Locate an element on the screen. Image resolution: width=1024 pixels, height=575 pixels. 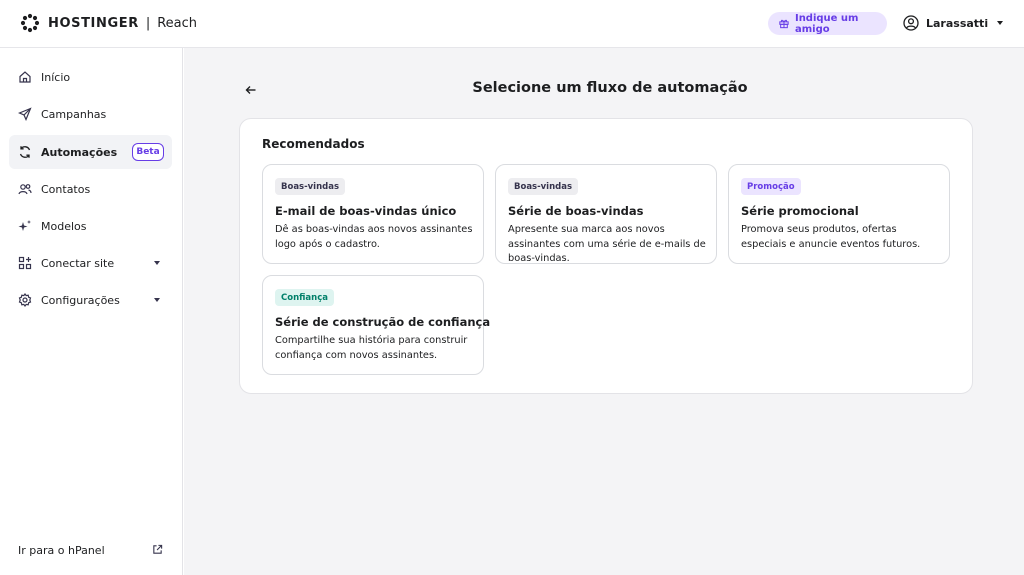
brand-name: HOSTINGER is located at coordinates (93, 23).